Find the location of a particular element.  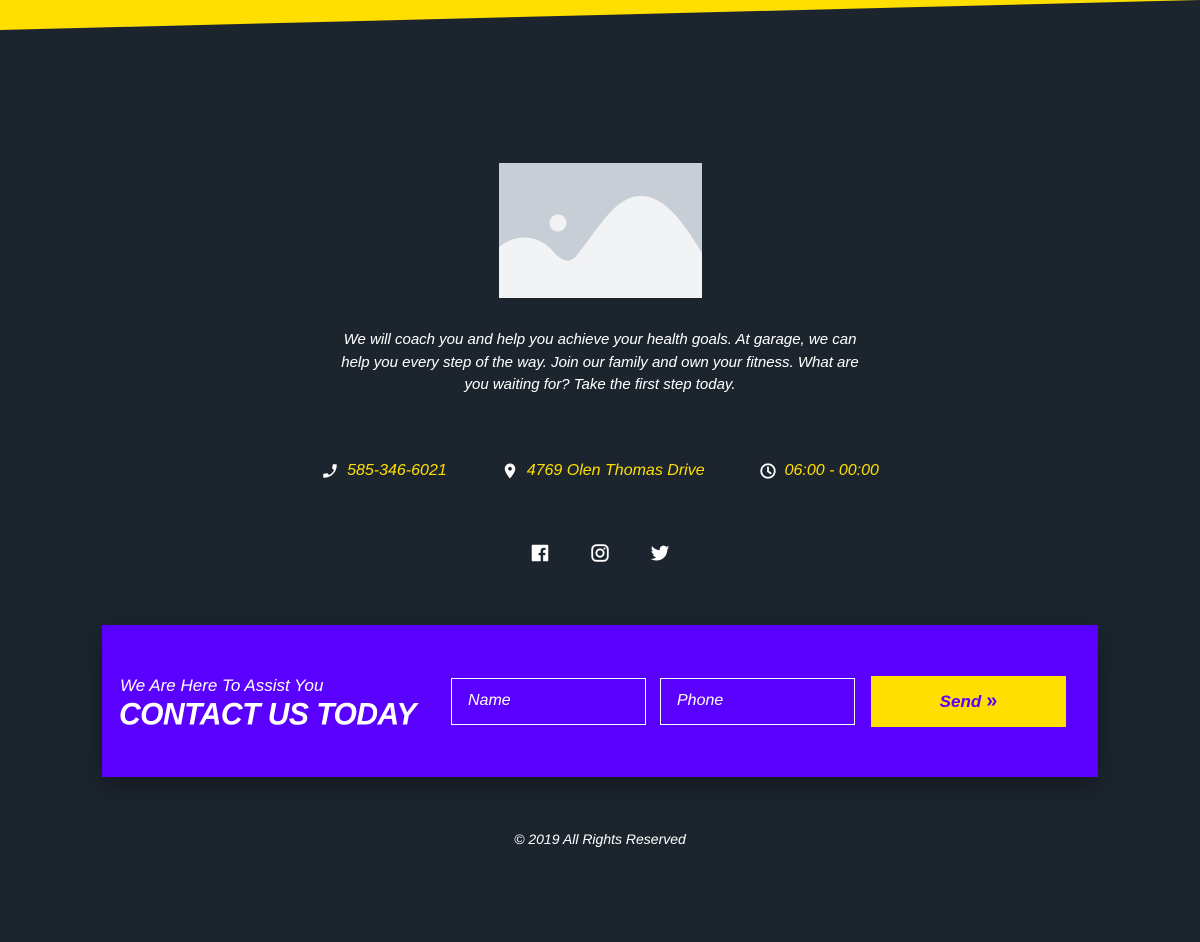

top-accent-stripe is located at coordinates (600, 15).